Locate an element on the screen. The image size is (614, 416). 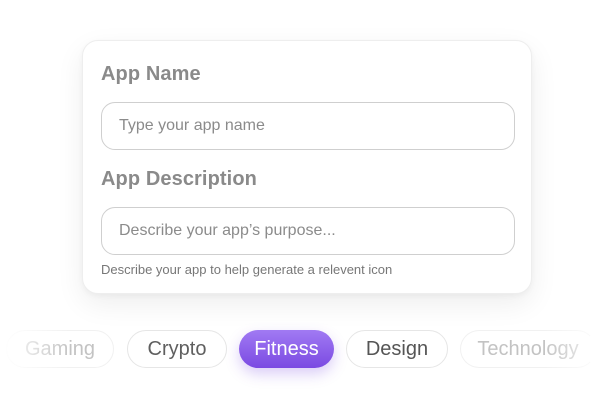
category-chip-design: Design is located at coordinates (397, 349).